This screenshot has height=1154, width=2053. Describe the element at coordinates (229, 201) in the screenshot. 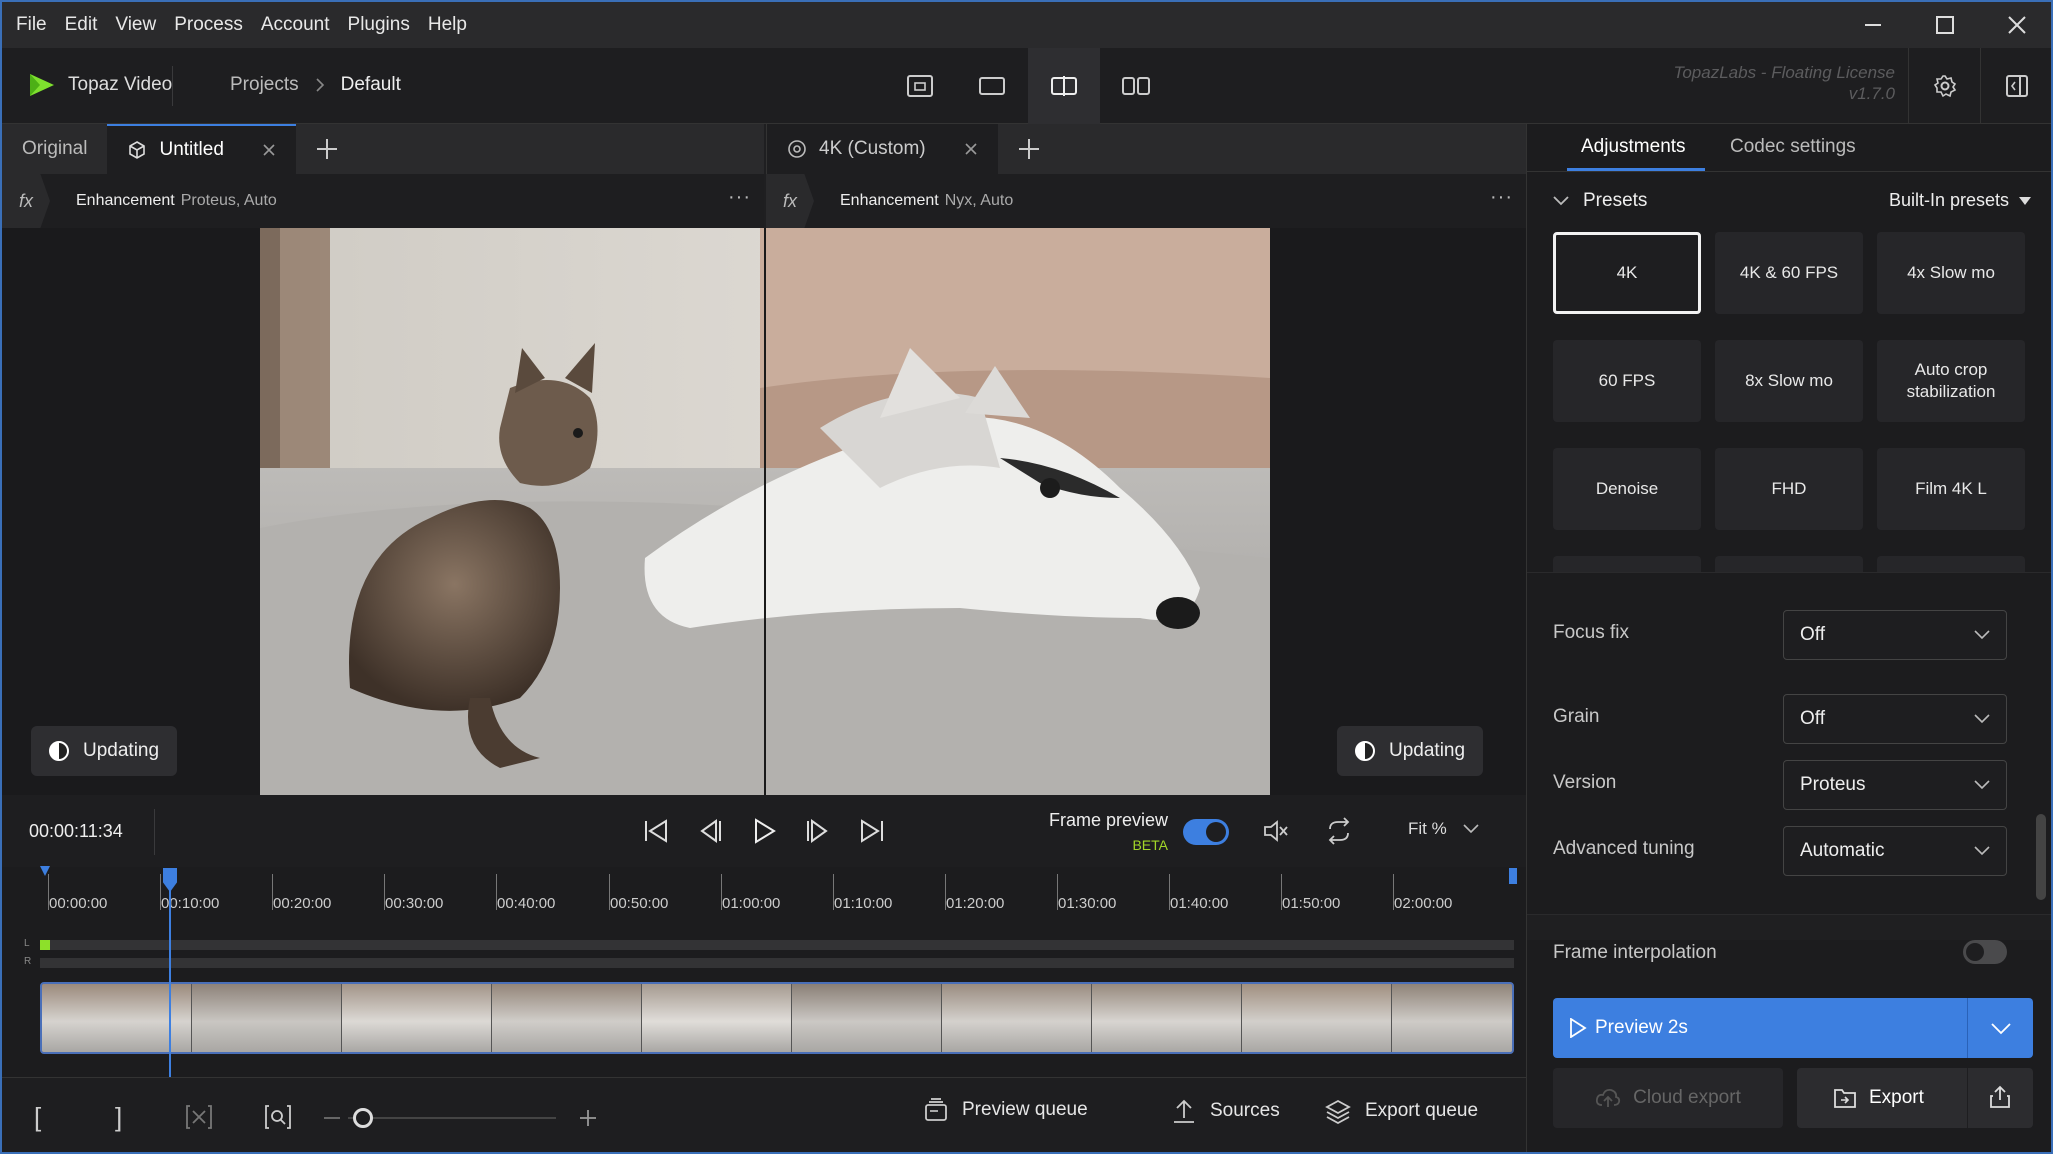

I see `fx-left-detail: Proteus, Auto` at that location.